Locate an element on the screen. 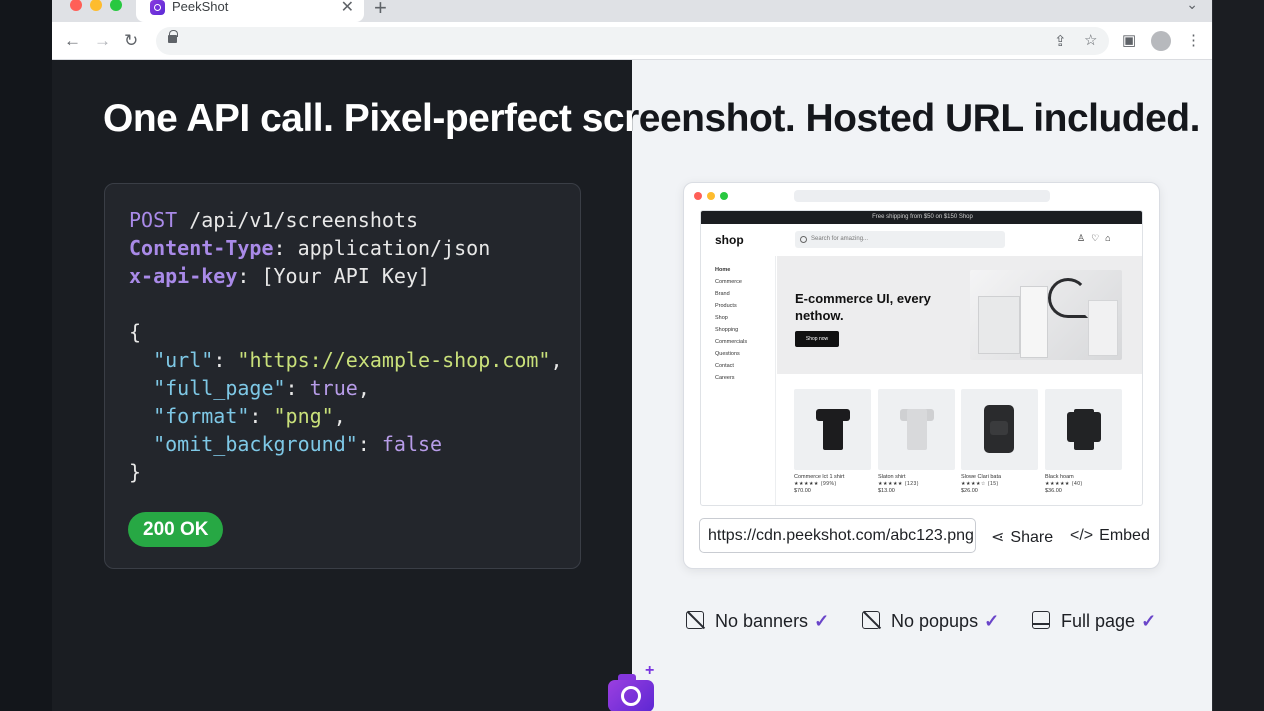 The image size is (1264, 711). shop-product-card: Black hoam ★★★★★ (40) $36.00 is located at coordinates (1083, 441).